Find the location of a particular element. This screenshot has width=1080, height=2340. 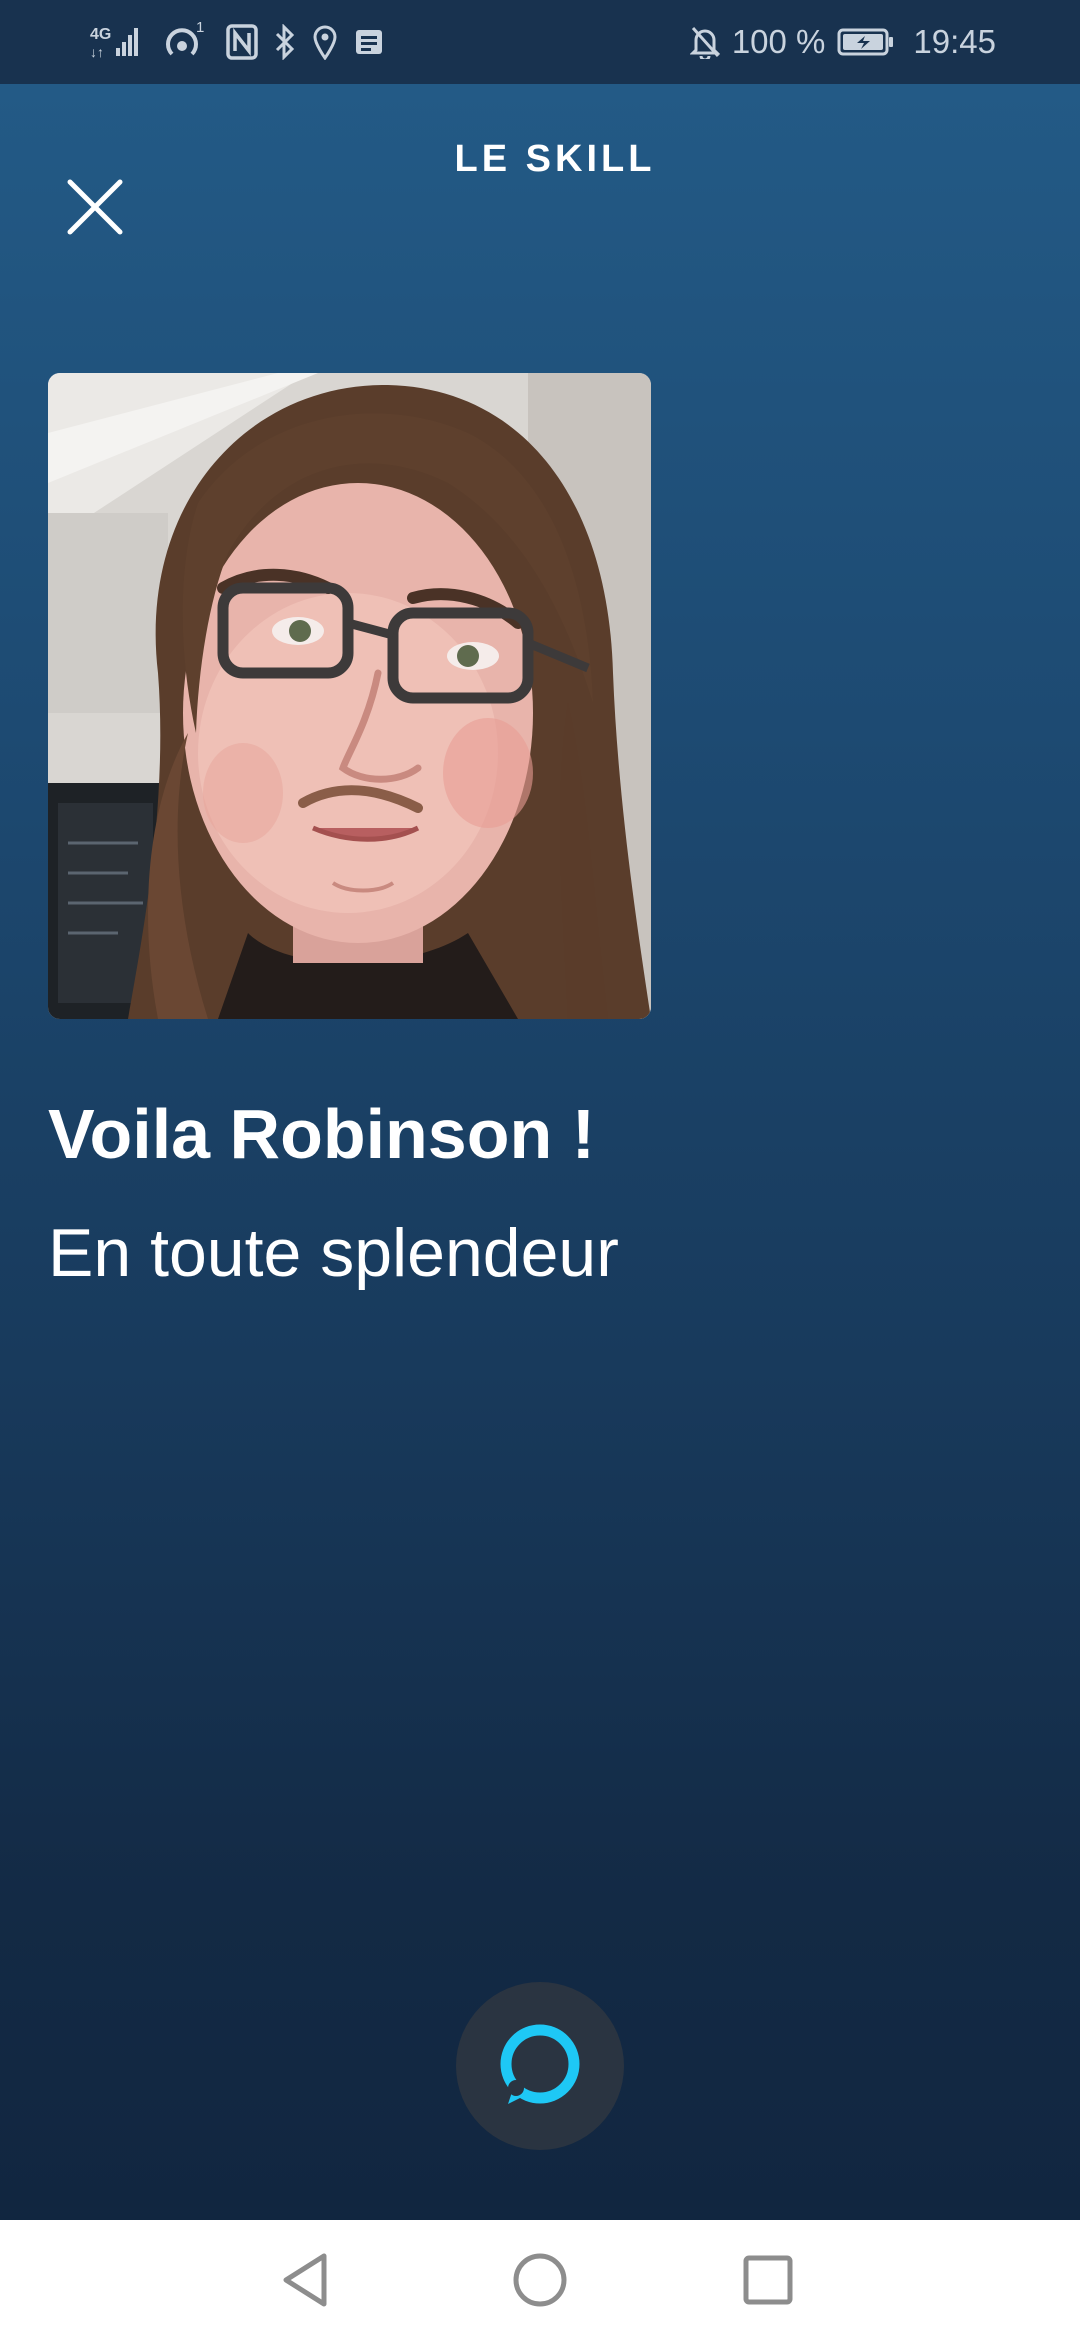

battery-percent: 100 % is located at coordinates (778, 41).